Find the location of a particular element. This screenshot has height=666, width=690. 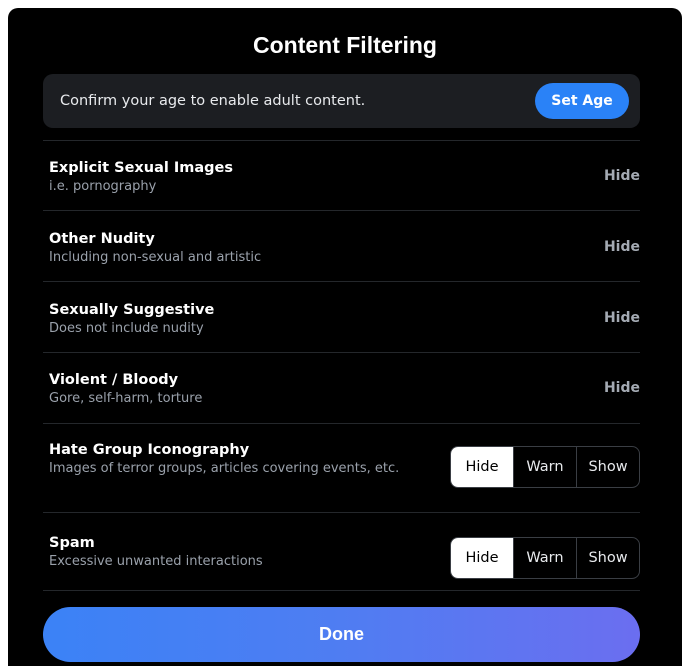

filter-label: Violent / Bloody is located at coordinates (114, 380).